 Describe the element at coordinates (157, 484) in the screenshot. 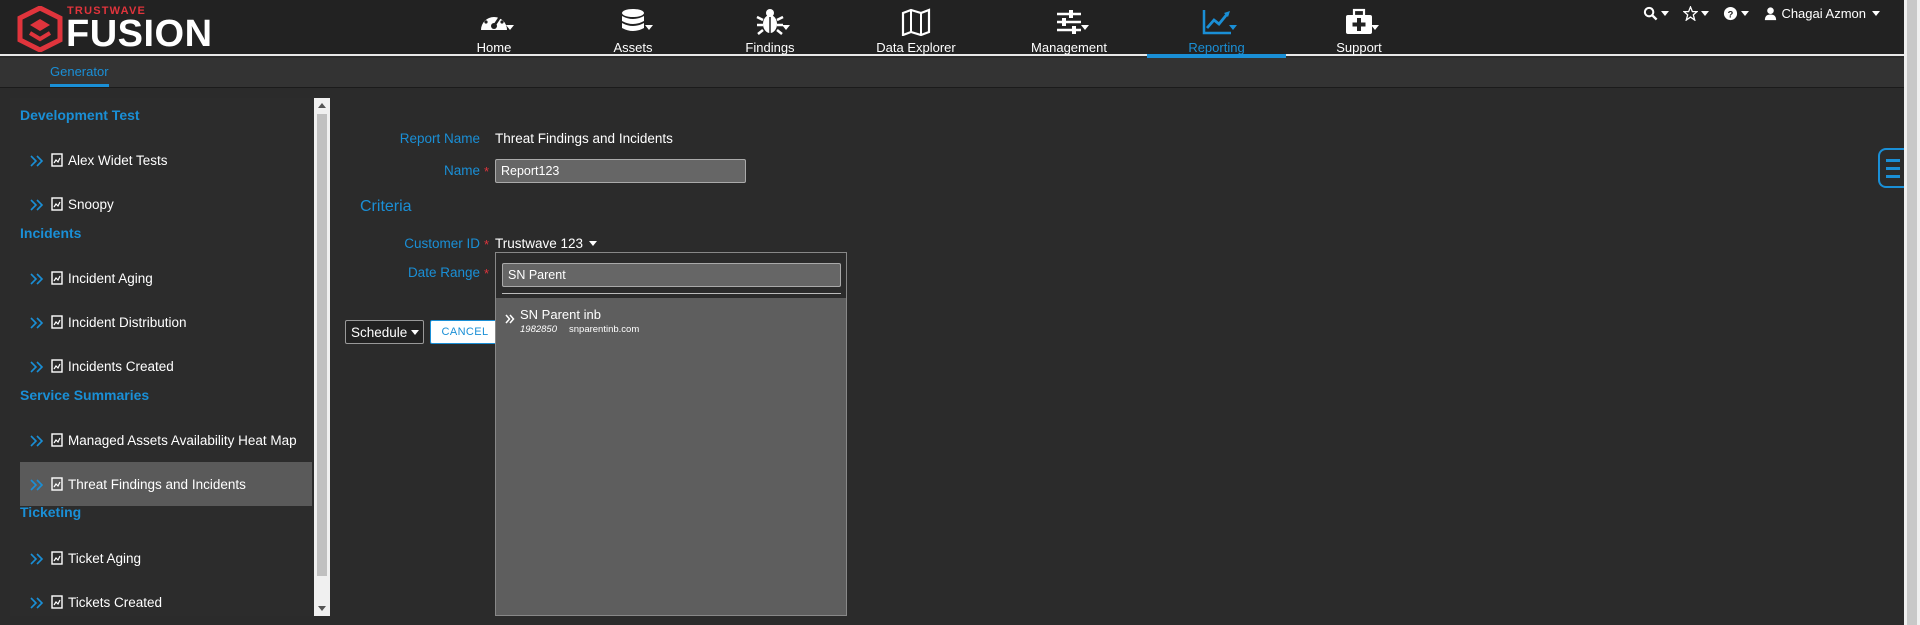

I see `report-item-label: Threat Findings and Incidents` at that location.